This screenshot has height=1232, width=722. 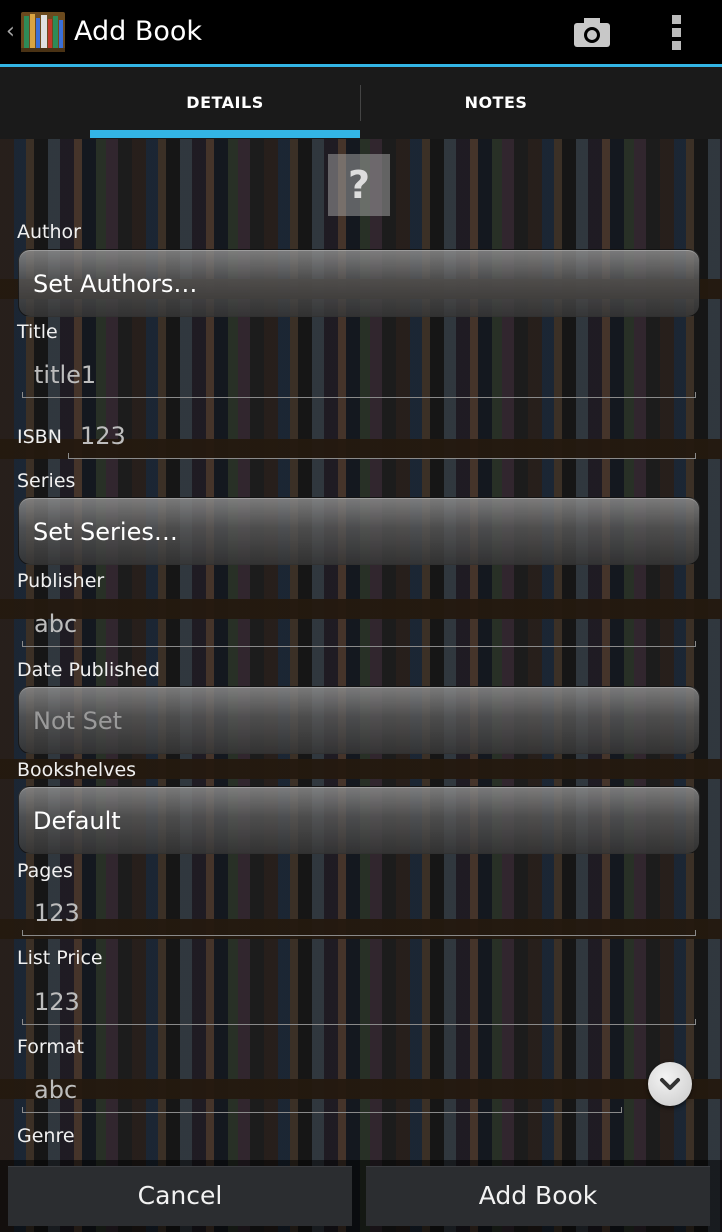 What do you see at coordinates (56, 624) in the screenshot?
I see `publisher-field-value: abc` at bounding box center [56, 624].